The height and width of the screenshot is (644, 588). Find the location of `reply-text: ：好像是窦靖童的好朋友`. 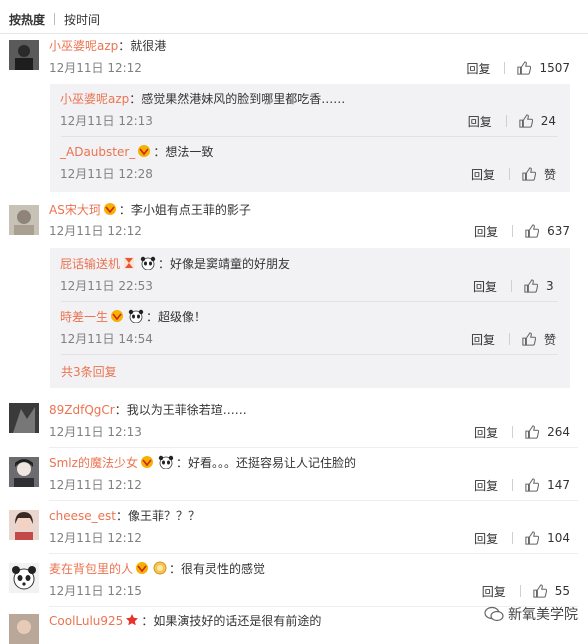

reply-text: ：好像是窦靖童的好朋友 is located at coordinates (224, 264).